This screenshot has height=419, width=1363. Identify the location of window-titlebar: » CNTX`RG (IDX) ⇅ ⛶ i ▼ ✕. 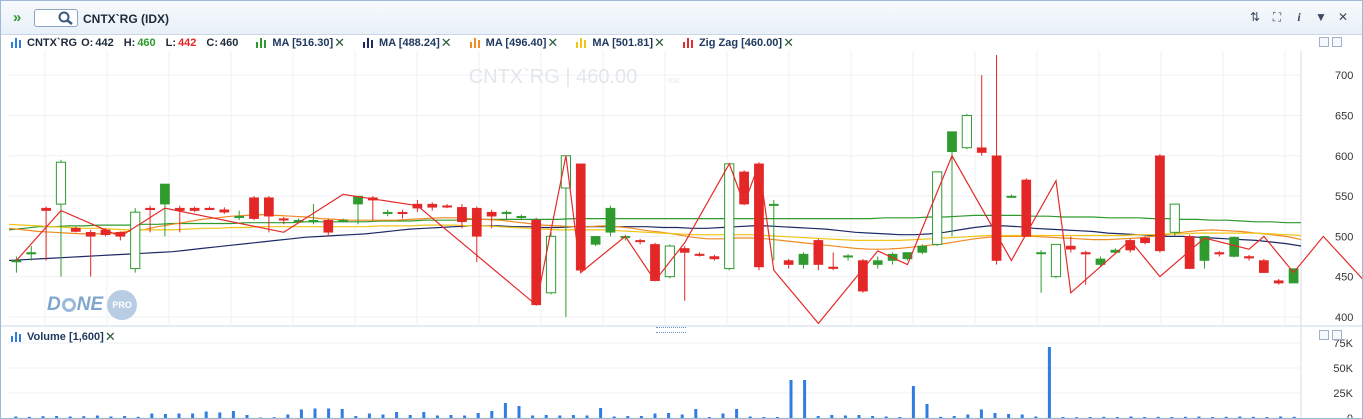
(681, 18).